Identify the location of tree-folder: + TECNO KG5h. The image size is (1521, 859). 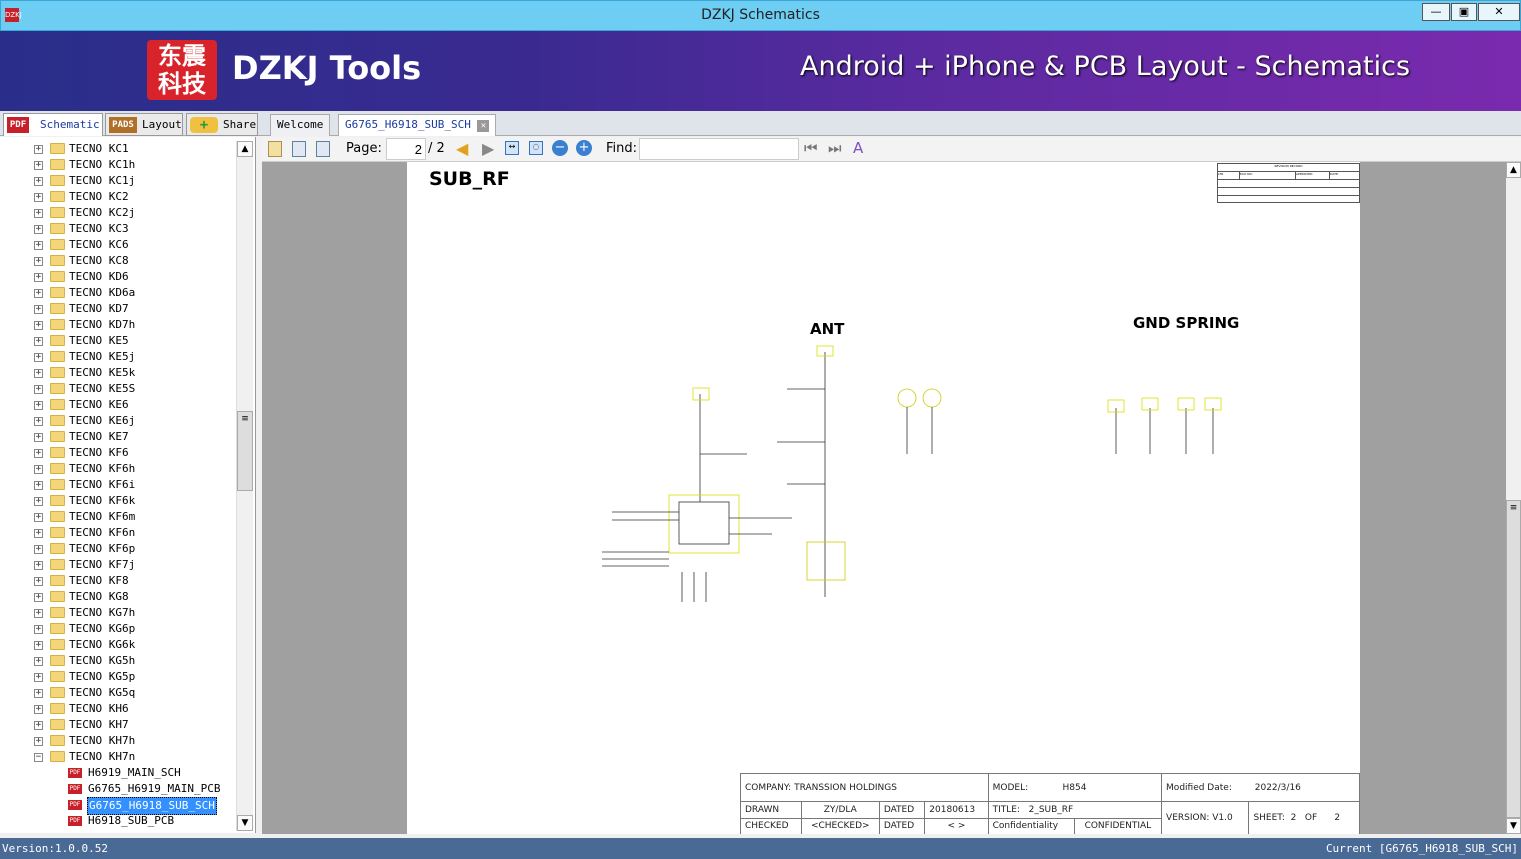
(118, 661).